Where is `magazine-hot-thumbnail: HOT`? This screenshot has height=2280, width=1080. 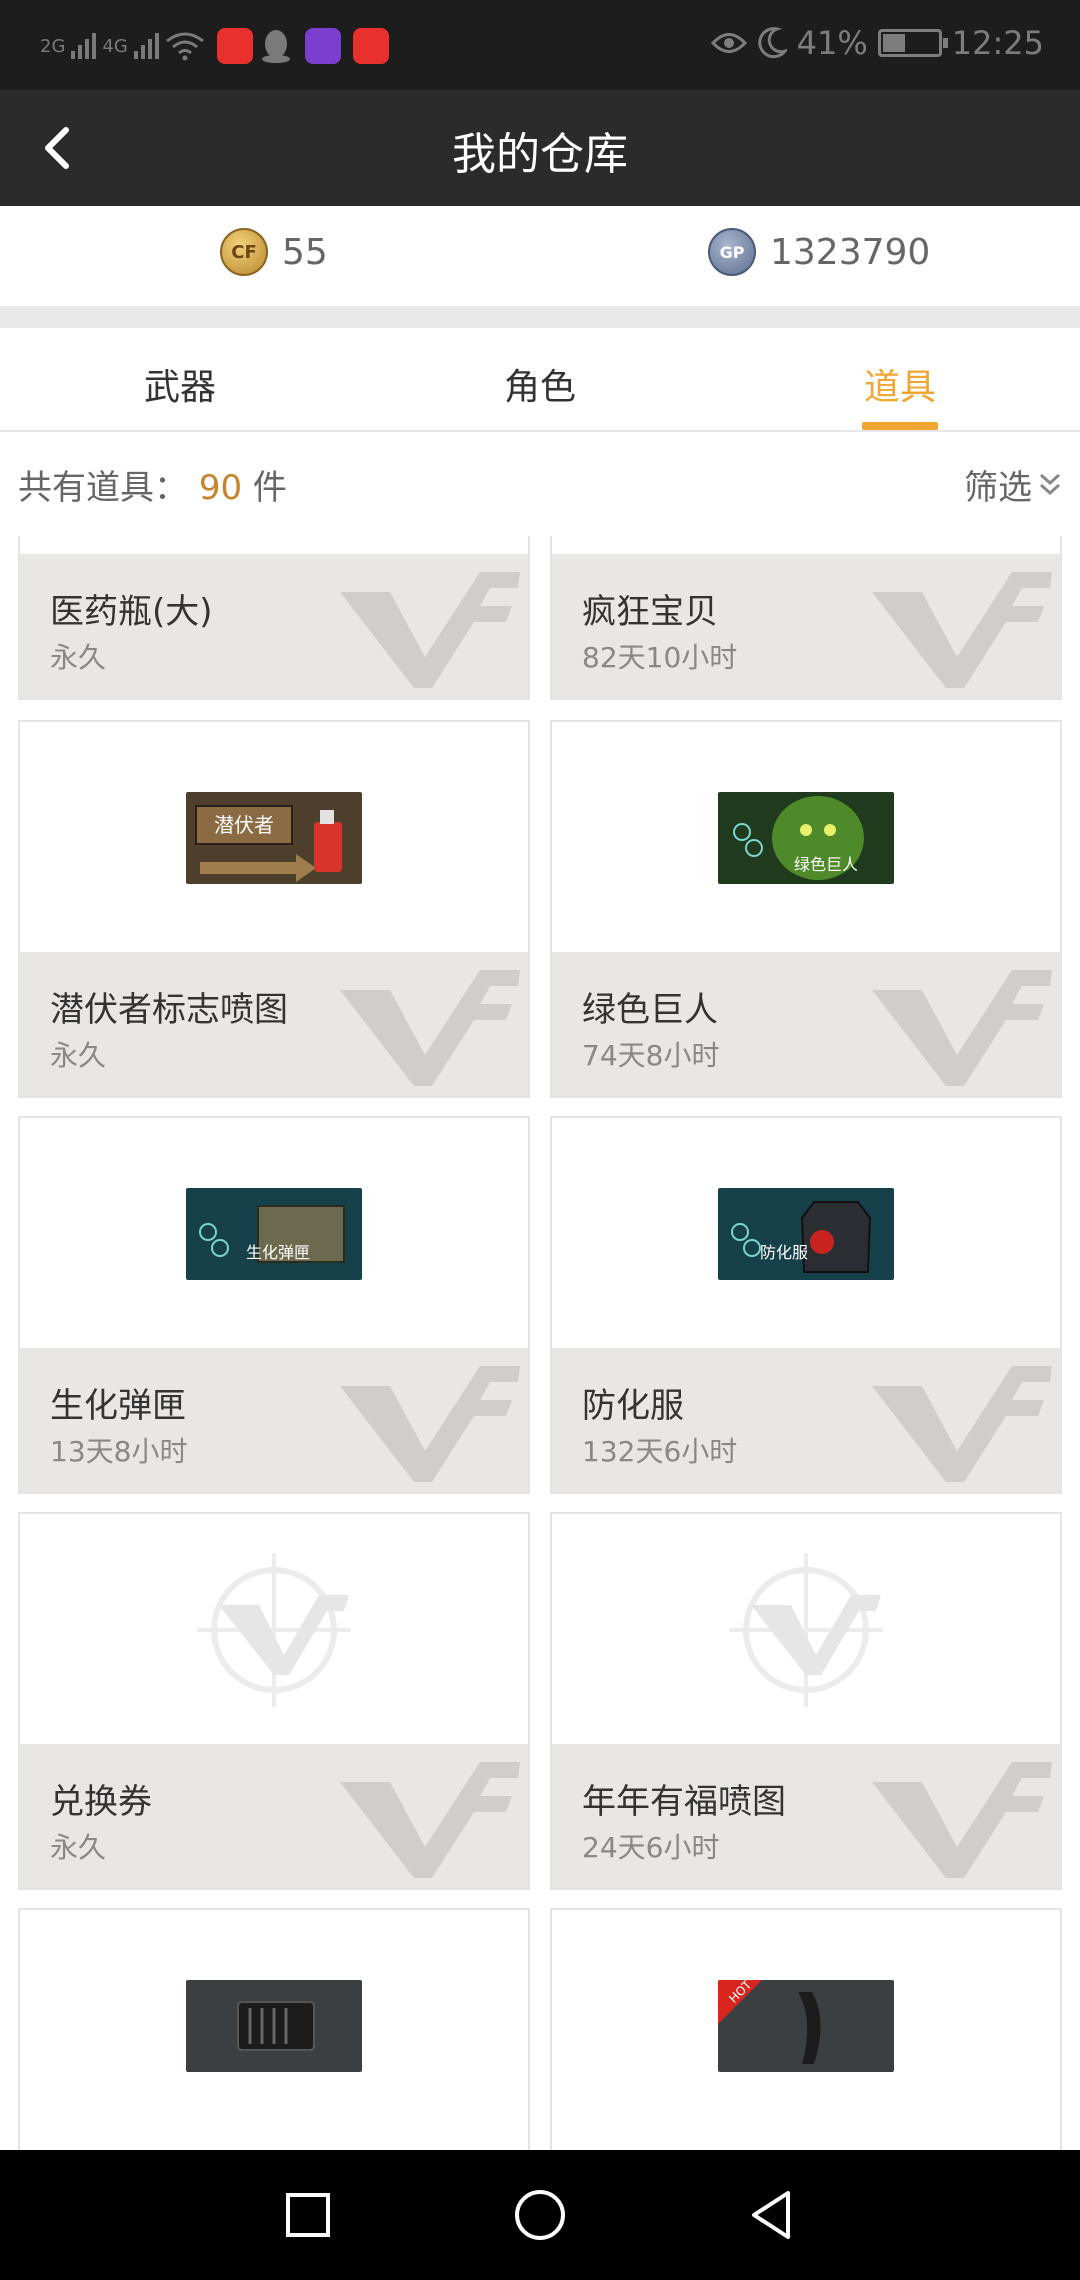 magazine-hot-thumbnail: HOT is located at coordinates (806, 2026).